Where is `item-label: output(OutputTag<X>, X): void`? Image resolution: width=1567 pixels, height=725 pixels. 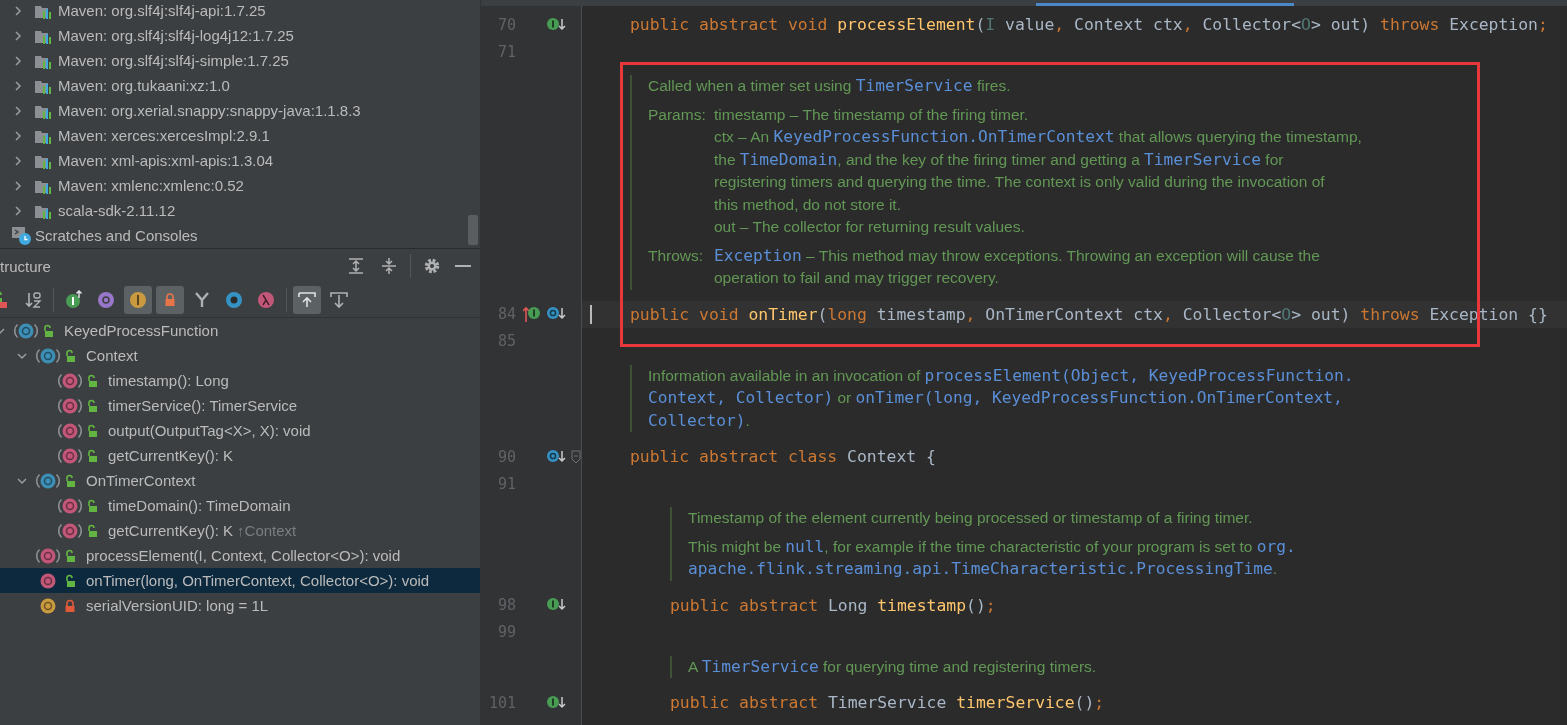 item-label: output(OutputTag<X>, X): void is located at coordinates (209, 430).